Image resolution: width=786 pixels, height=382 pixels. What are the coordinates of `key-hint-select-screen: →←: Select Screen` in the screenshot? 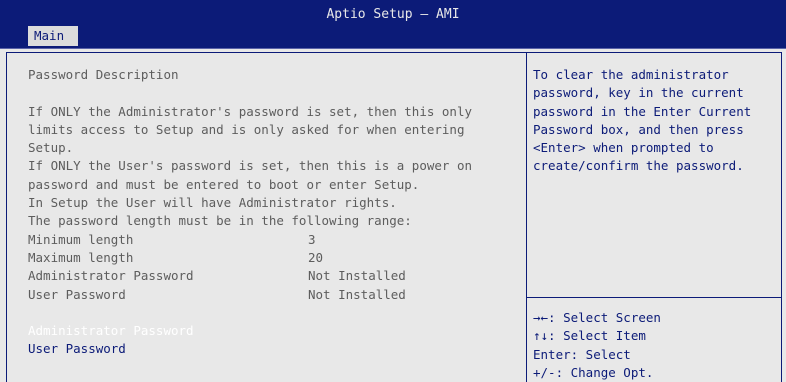 It's located at (597, 317).